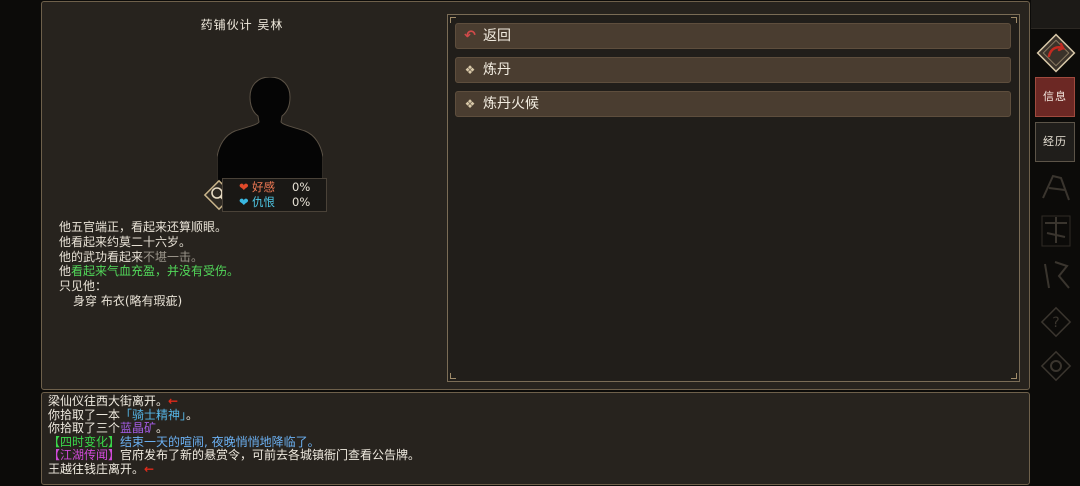 This screenshot has height=486, width=1080. I want to click on desc-line-martial: 他的武功看起来不堪一击。, so click(149, 257).